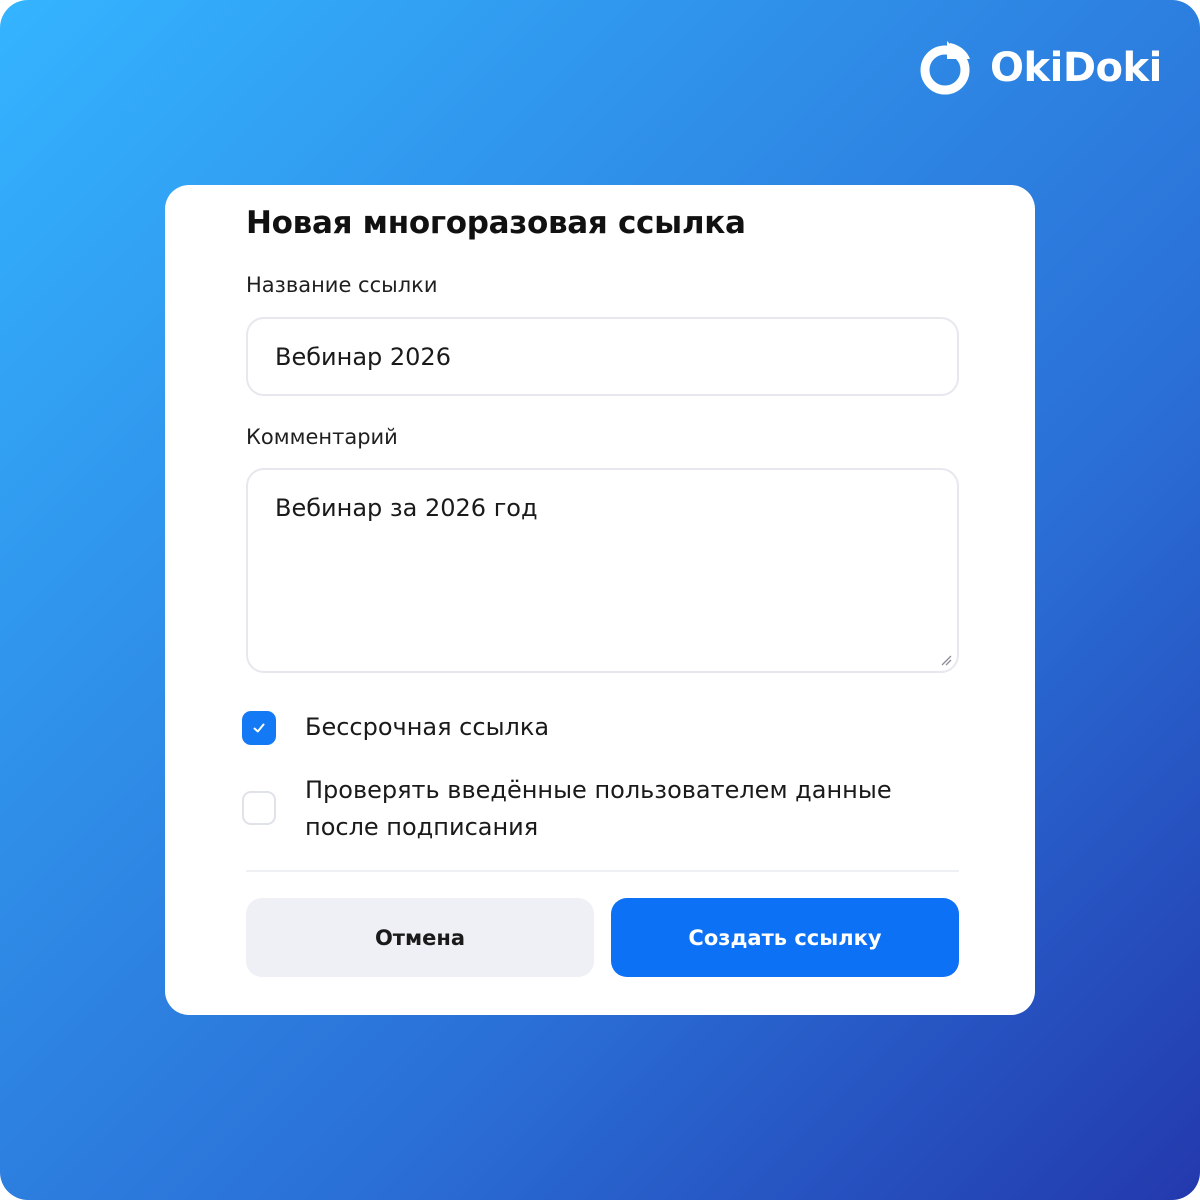  I want to click on divider, so click(602, 871).